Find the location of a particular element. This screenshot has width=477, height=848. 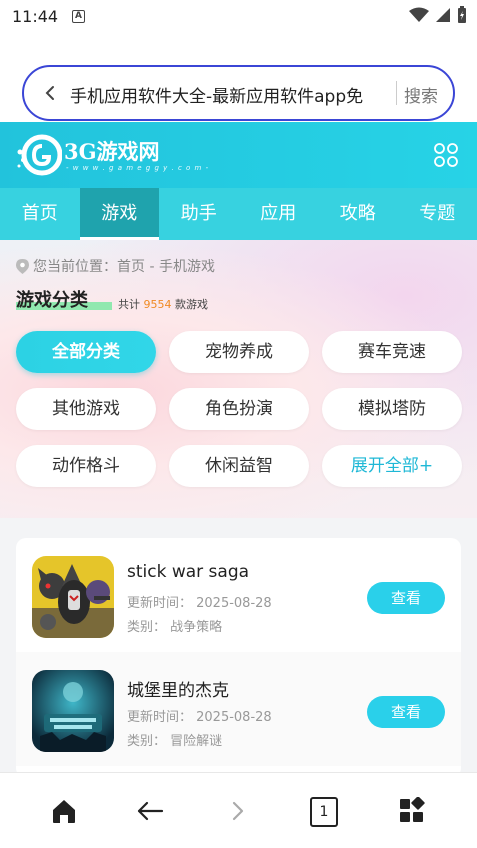

chip-expand-all: 展开全部+ is located at coordinates (392, 466).